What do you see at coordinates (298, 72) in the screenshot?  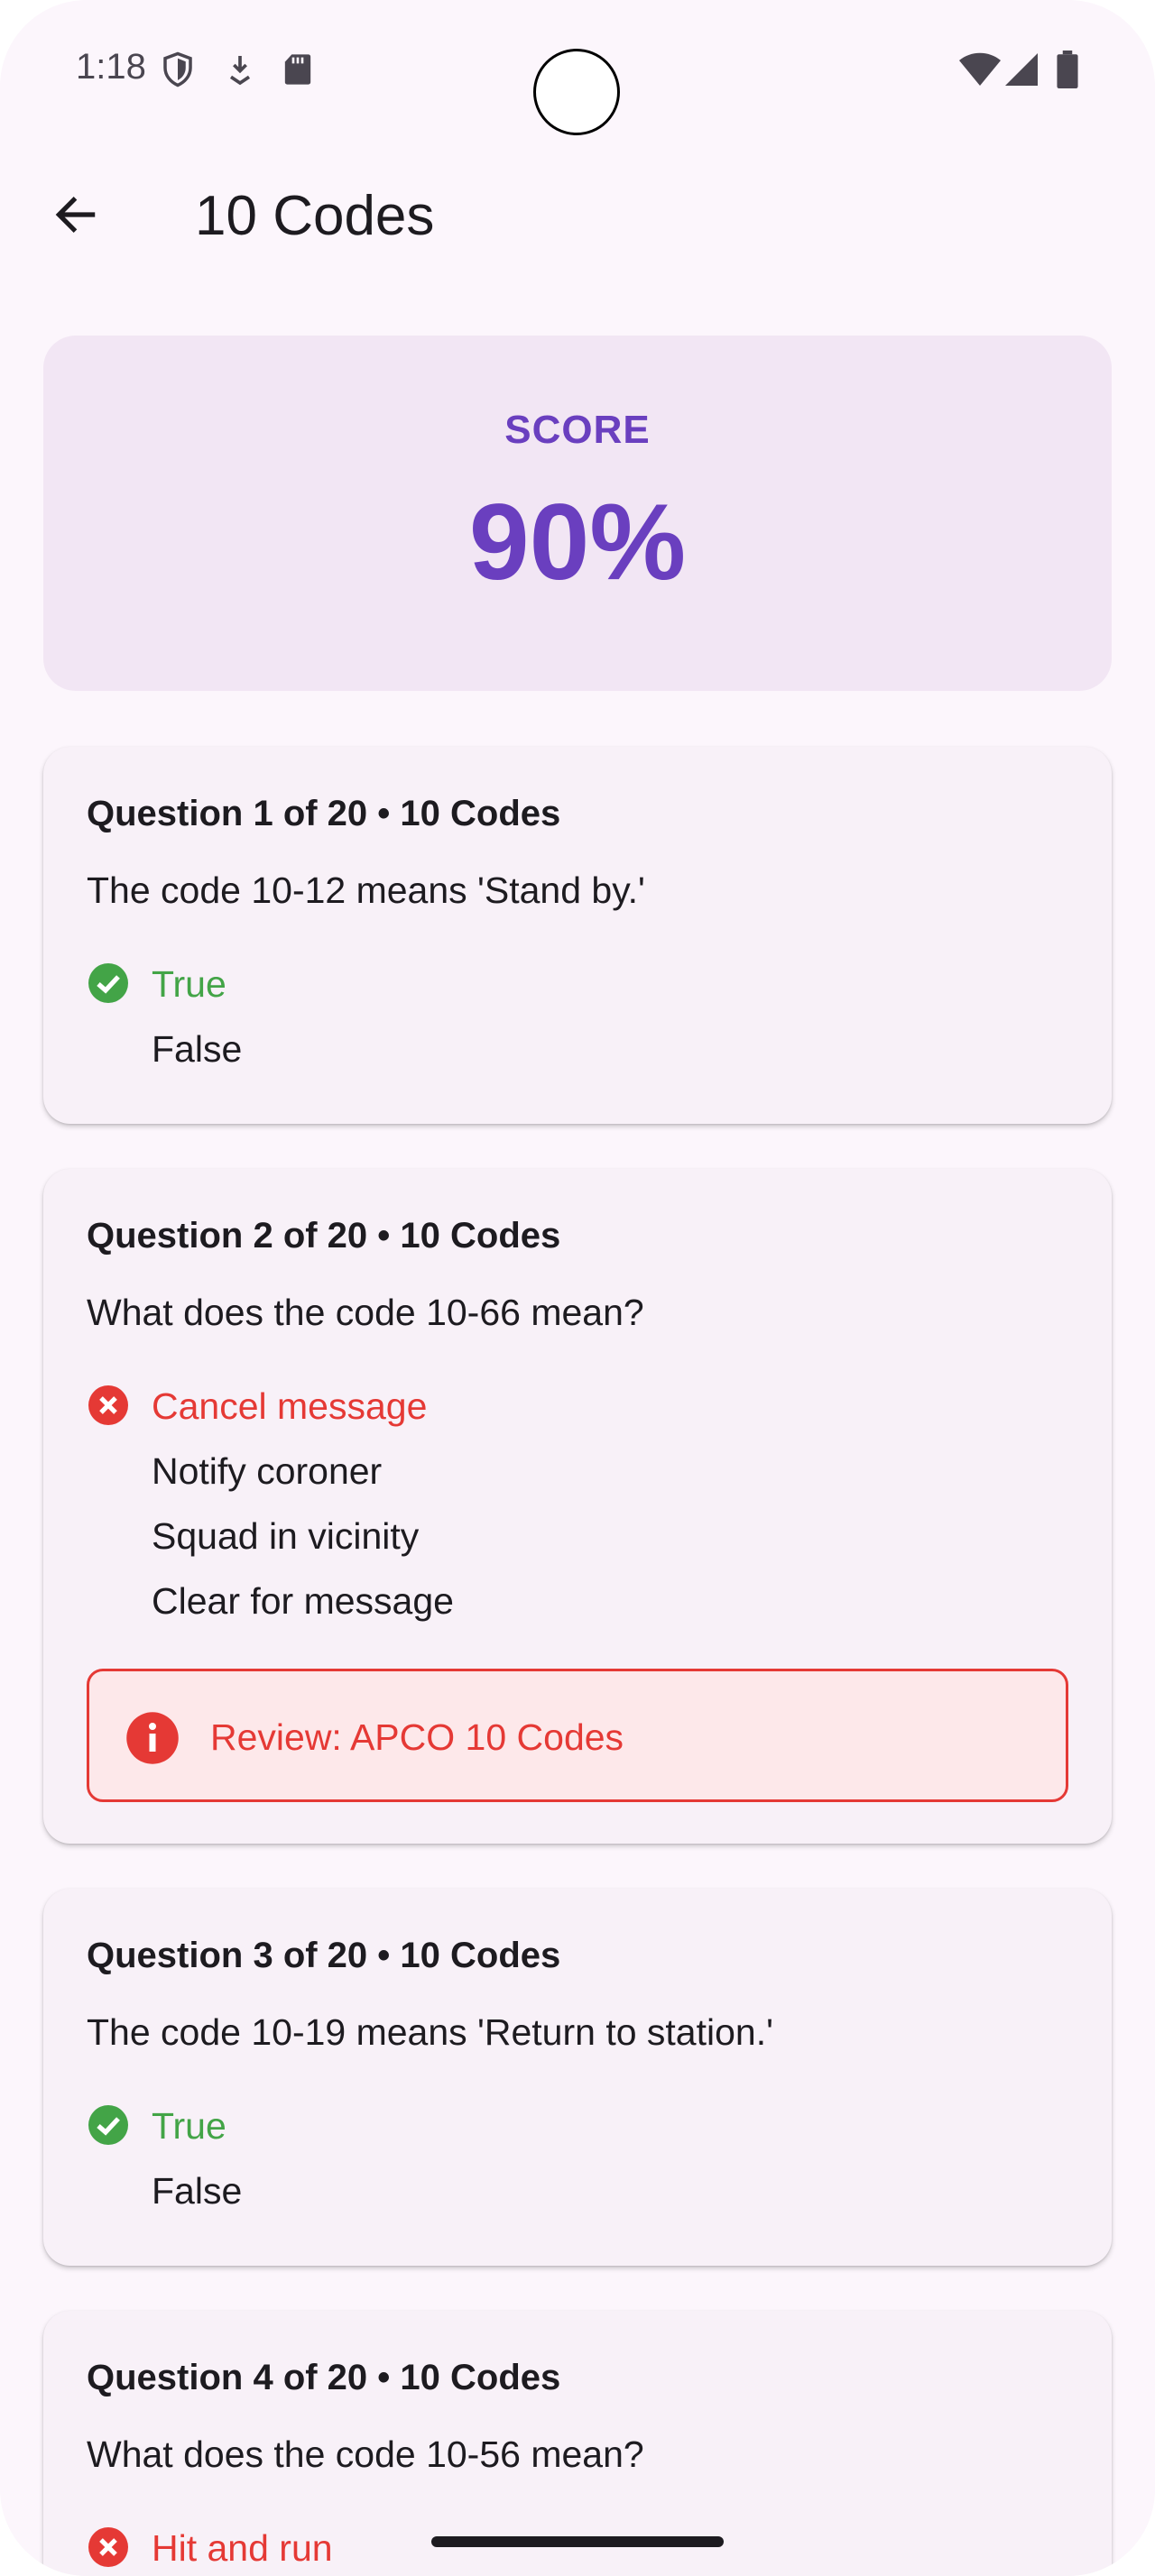 I see `sd-card-icon` at bounding box center [298, 72].